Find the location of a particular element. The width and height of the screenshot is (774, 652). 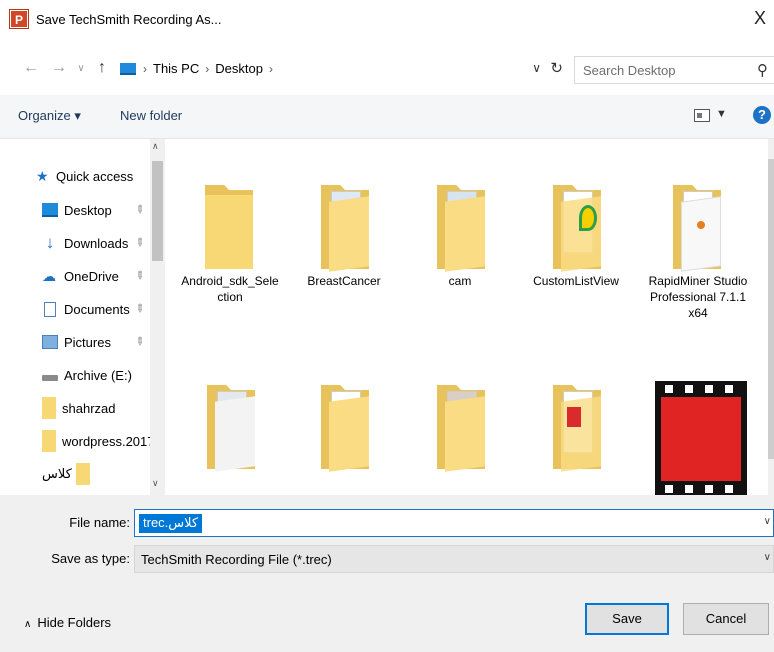

view-dropdown-icon: ▼ is located at coordinates (721, 114).